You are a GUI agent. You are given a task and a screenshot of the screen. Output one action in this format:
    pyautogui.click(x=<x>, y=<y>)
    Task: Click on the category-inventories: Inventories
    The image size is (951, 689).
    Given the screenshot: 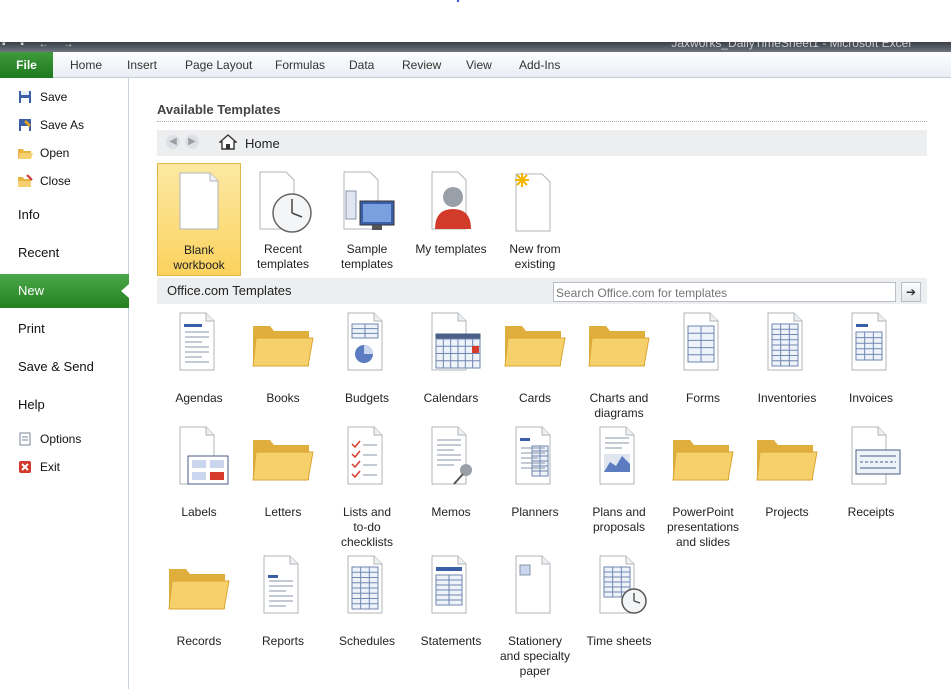 What is the action you would take?
    pyautogui.click(x=787, y=359)
    